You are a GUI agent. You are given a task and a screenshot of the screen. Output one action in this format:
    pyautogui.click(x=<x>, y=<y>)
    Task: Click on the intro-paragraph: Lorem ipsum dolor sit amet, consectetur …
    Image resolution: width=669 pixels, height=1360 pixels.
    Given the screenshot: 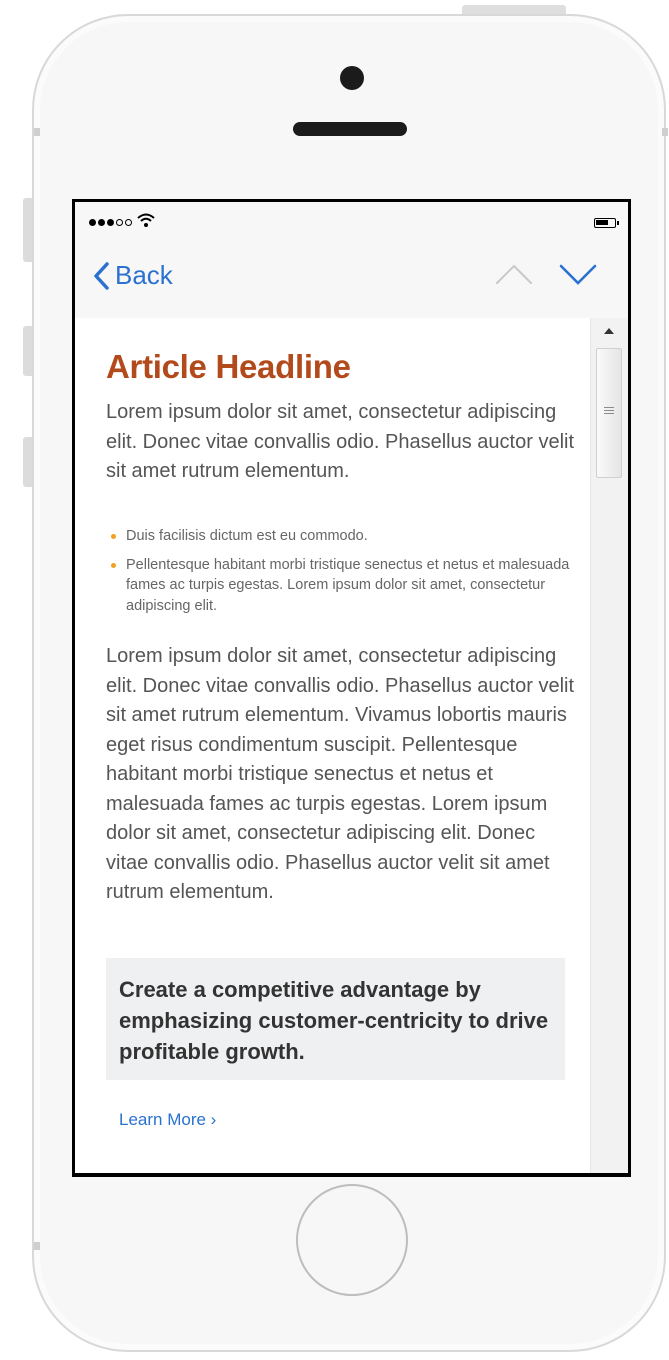 What is the action you would take?
    pyautogui.click(x=340, y=441)
    